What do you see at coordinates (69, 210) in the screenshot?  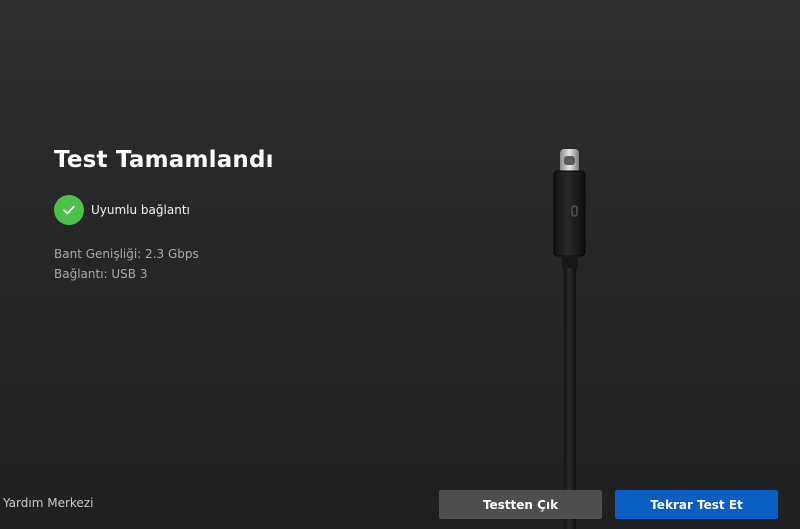 I see `check-icon` at bounding box center [69, 210].